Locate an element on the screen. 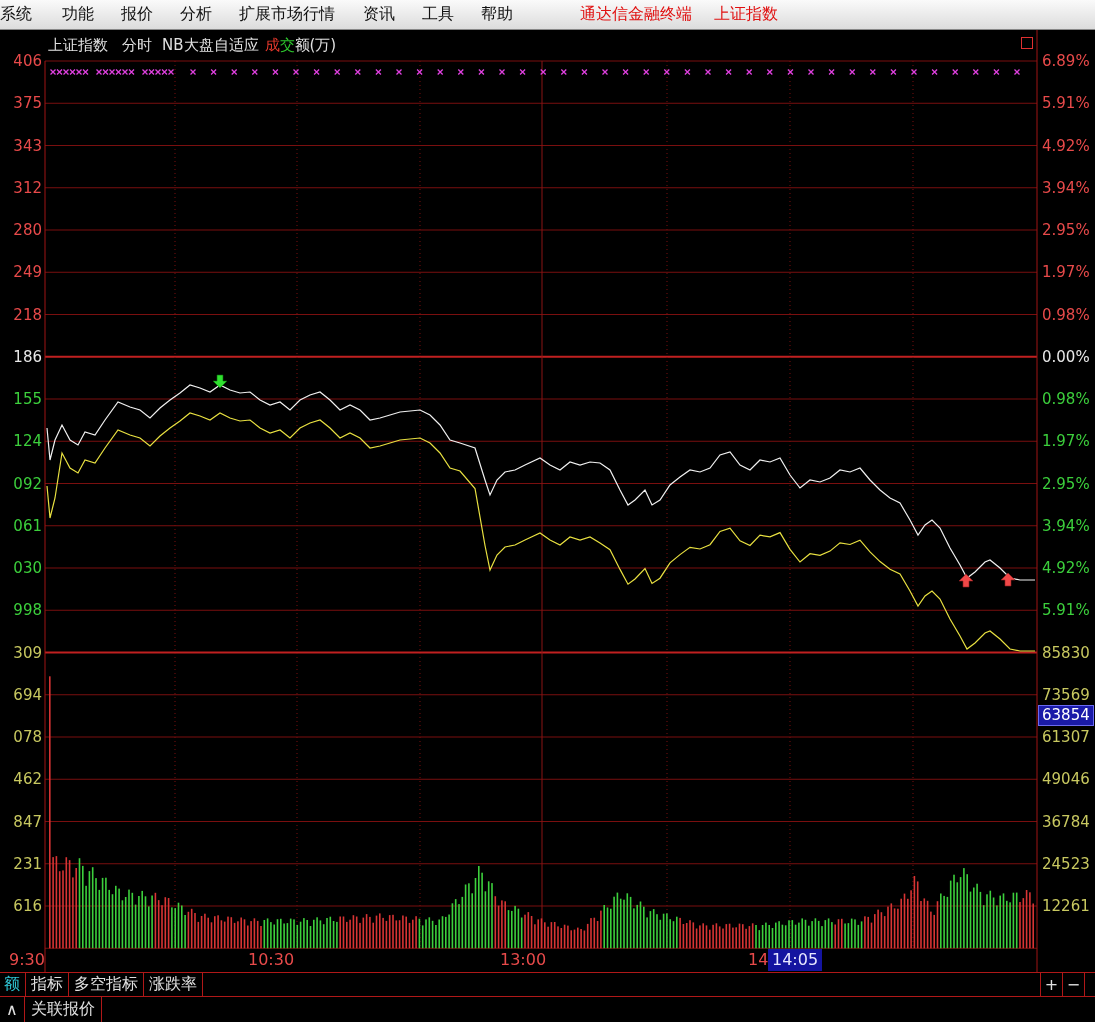 The height and width of the screenshot is (1022, 1095). axis-label: 0.00% is located at coordinates (1066, 356).